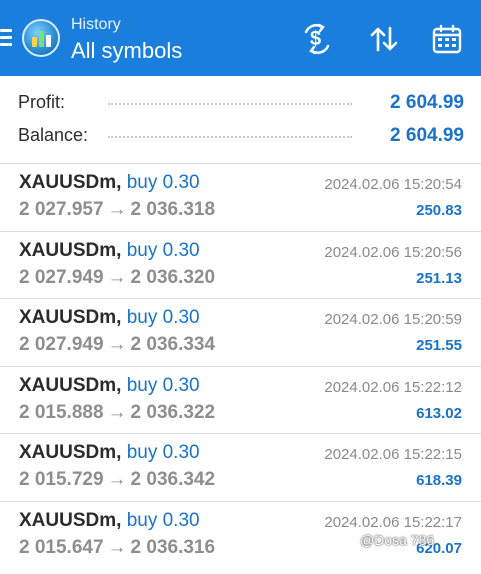 The height and width of the screenshot is (574, 481). I want to click on open-price: 2 015.729, so click(61, 479).